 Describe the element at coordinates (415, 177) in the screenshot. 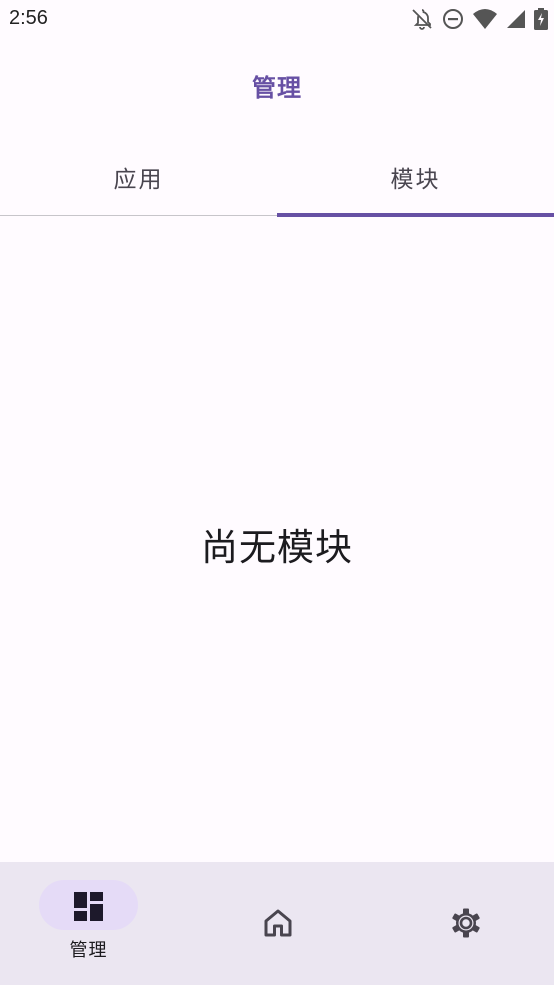

I see `tab-modules: 模块` at that location.